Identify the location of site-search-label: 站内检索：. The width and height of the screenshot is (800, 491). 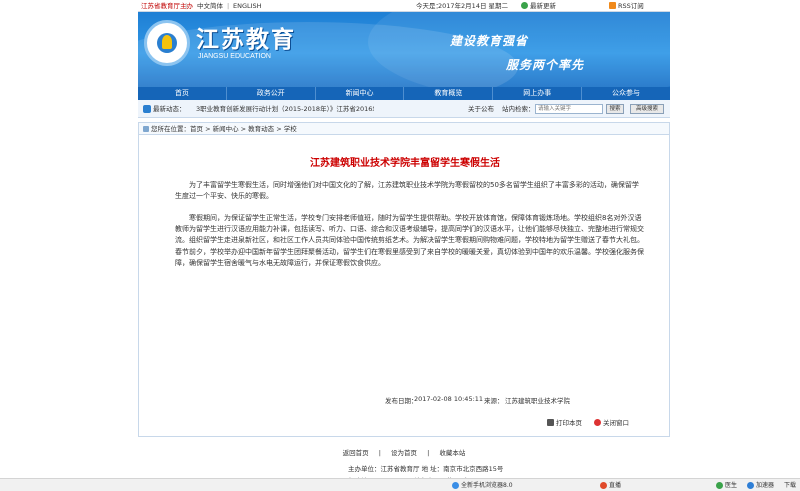
(518, 109).